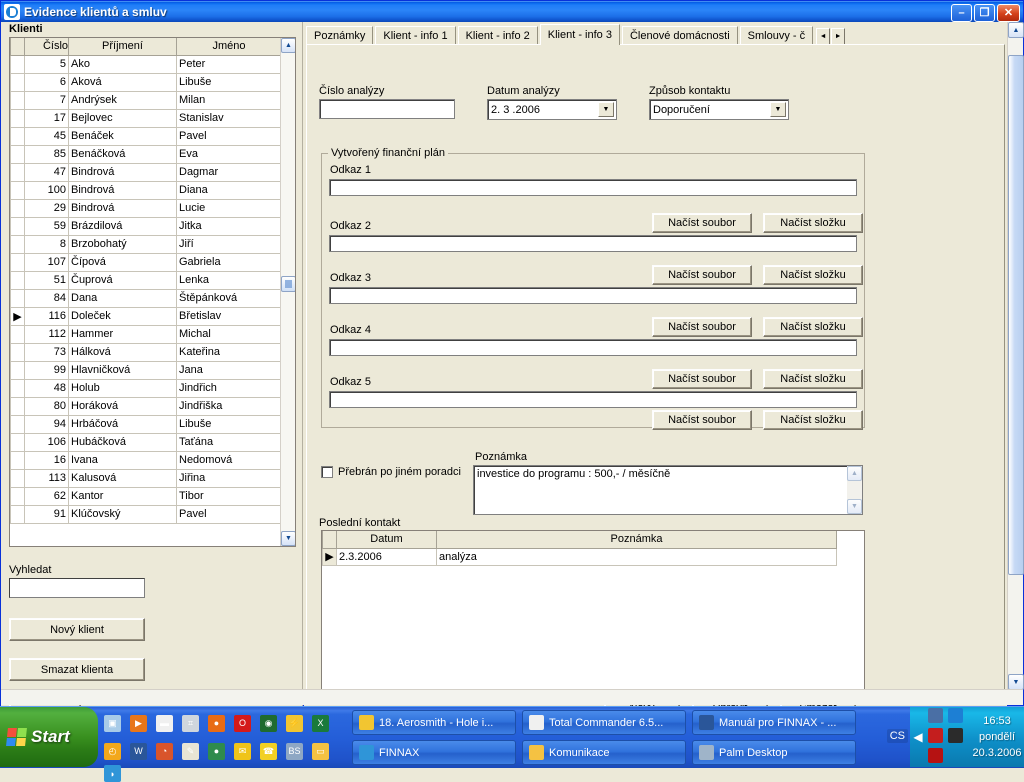 This screenshot has height=782, width=1024. What do you see at coordinates (637, 539) in the screenshot?
I see `column-header-poznamka: Poznámka` at bounding box center [637, 539].